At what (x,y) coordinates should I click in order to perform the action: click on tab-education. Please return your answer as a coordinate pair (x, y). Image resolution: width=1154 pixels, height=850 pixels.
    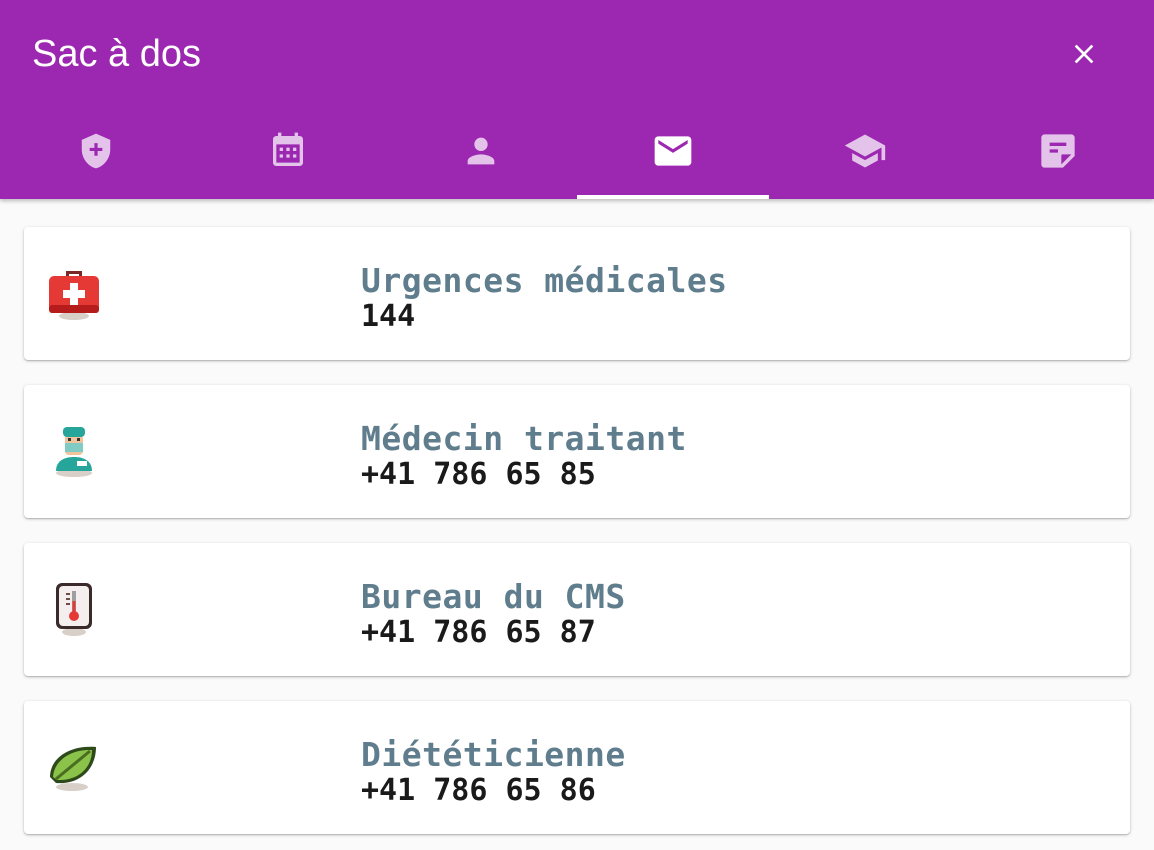
    Looking at the image, I should click on (865, 151).